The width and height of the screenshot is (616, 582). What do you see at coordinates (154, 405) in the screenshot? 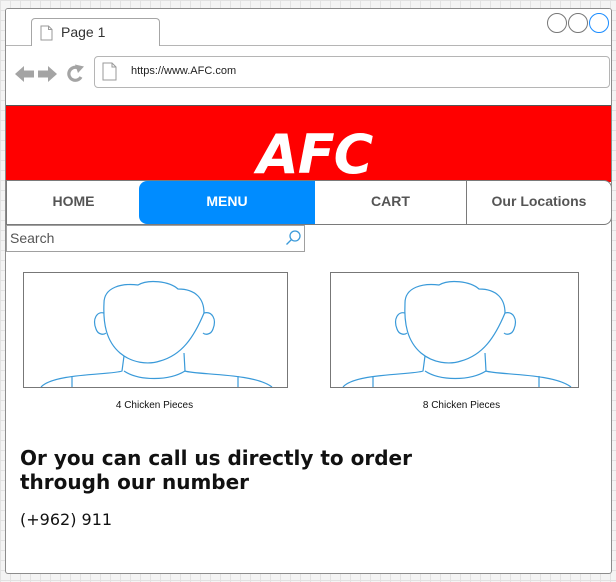
I see `product-caption-4-pieces: 4 Chicken Pieces` at bounding box center [154, 405].